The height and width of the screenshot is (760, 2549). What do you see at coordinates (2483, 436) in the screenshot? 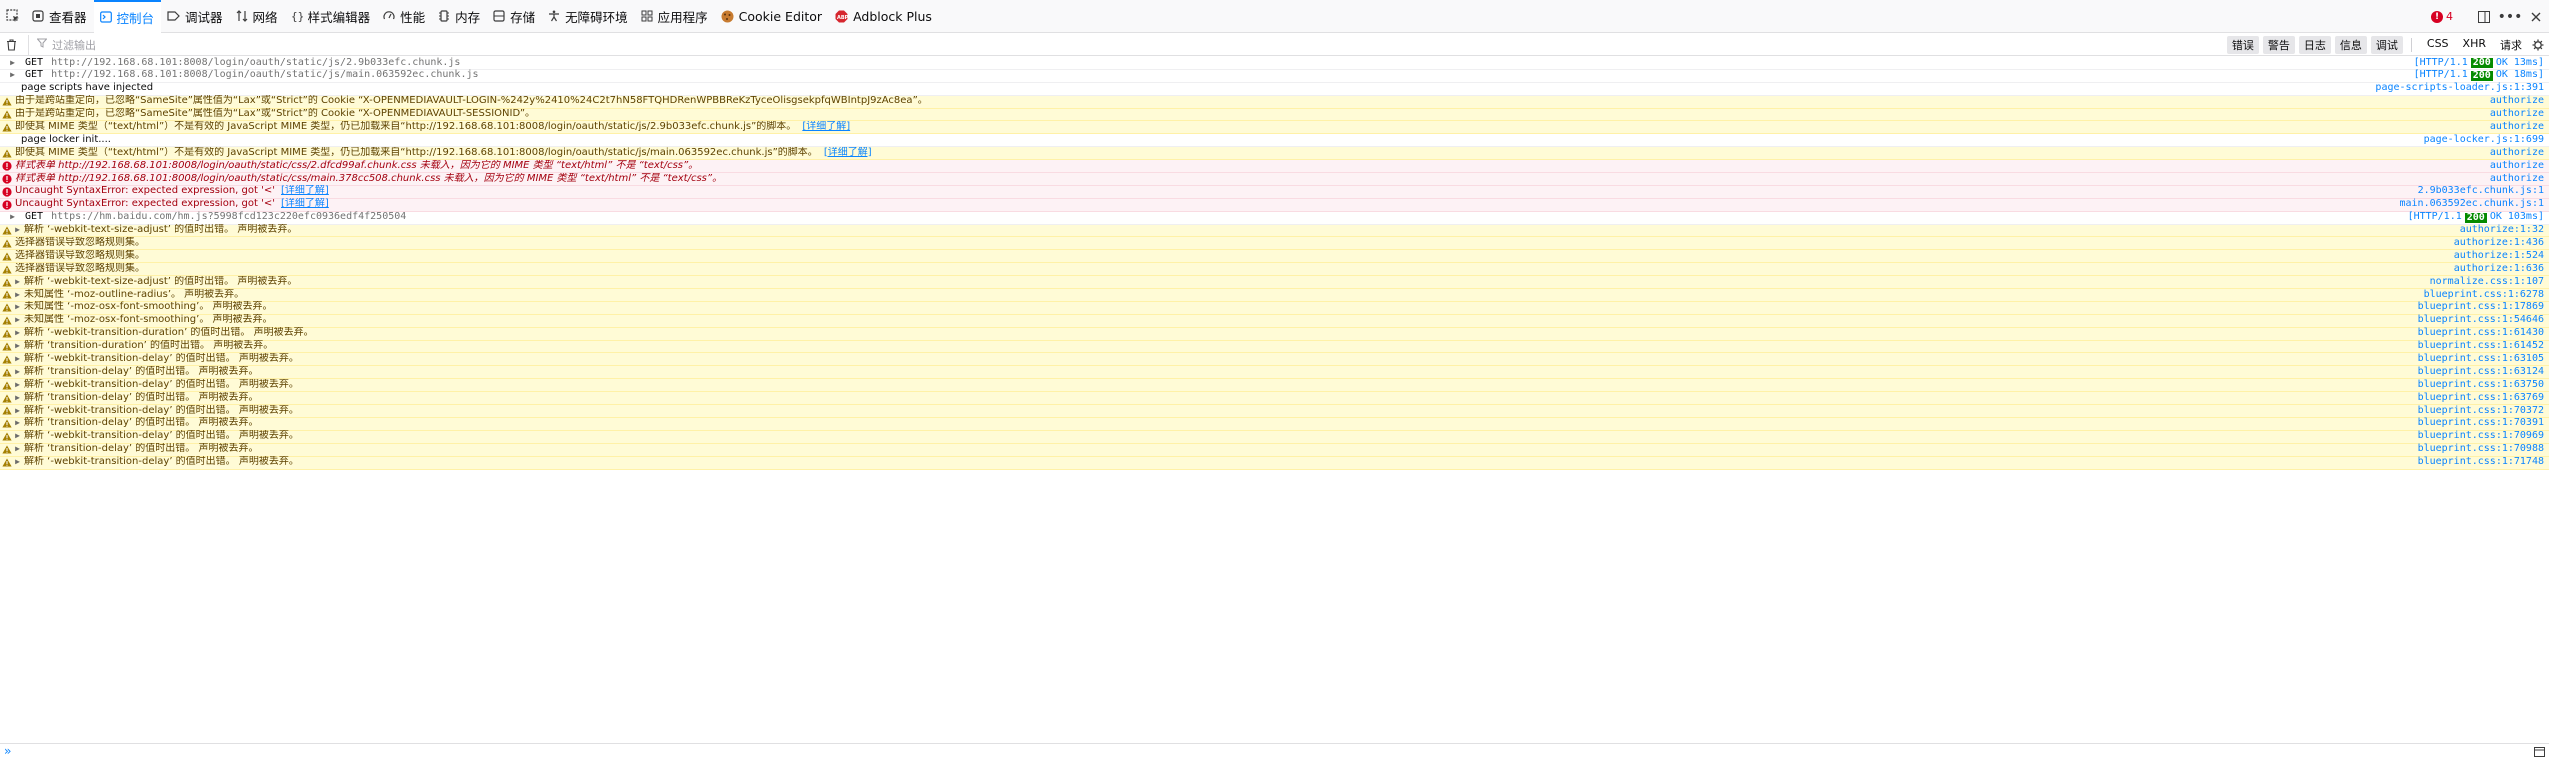
I see `message-source-link: blueprint.css:1:70969` at bounding box center [2483, 436].